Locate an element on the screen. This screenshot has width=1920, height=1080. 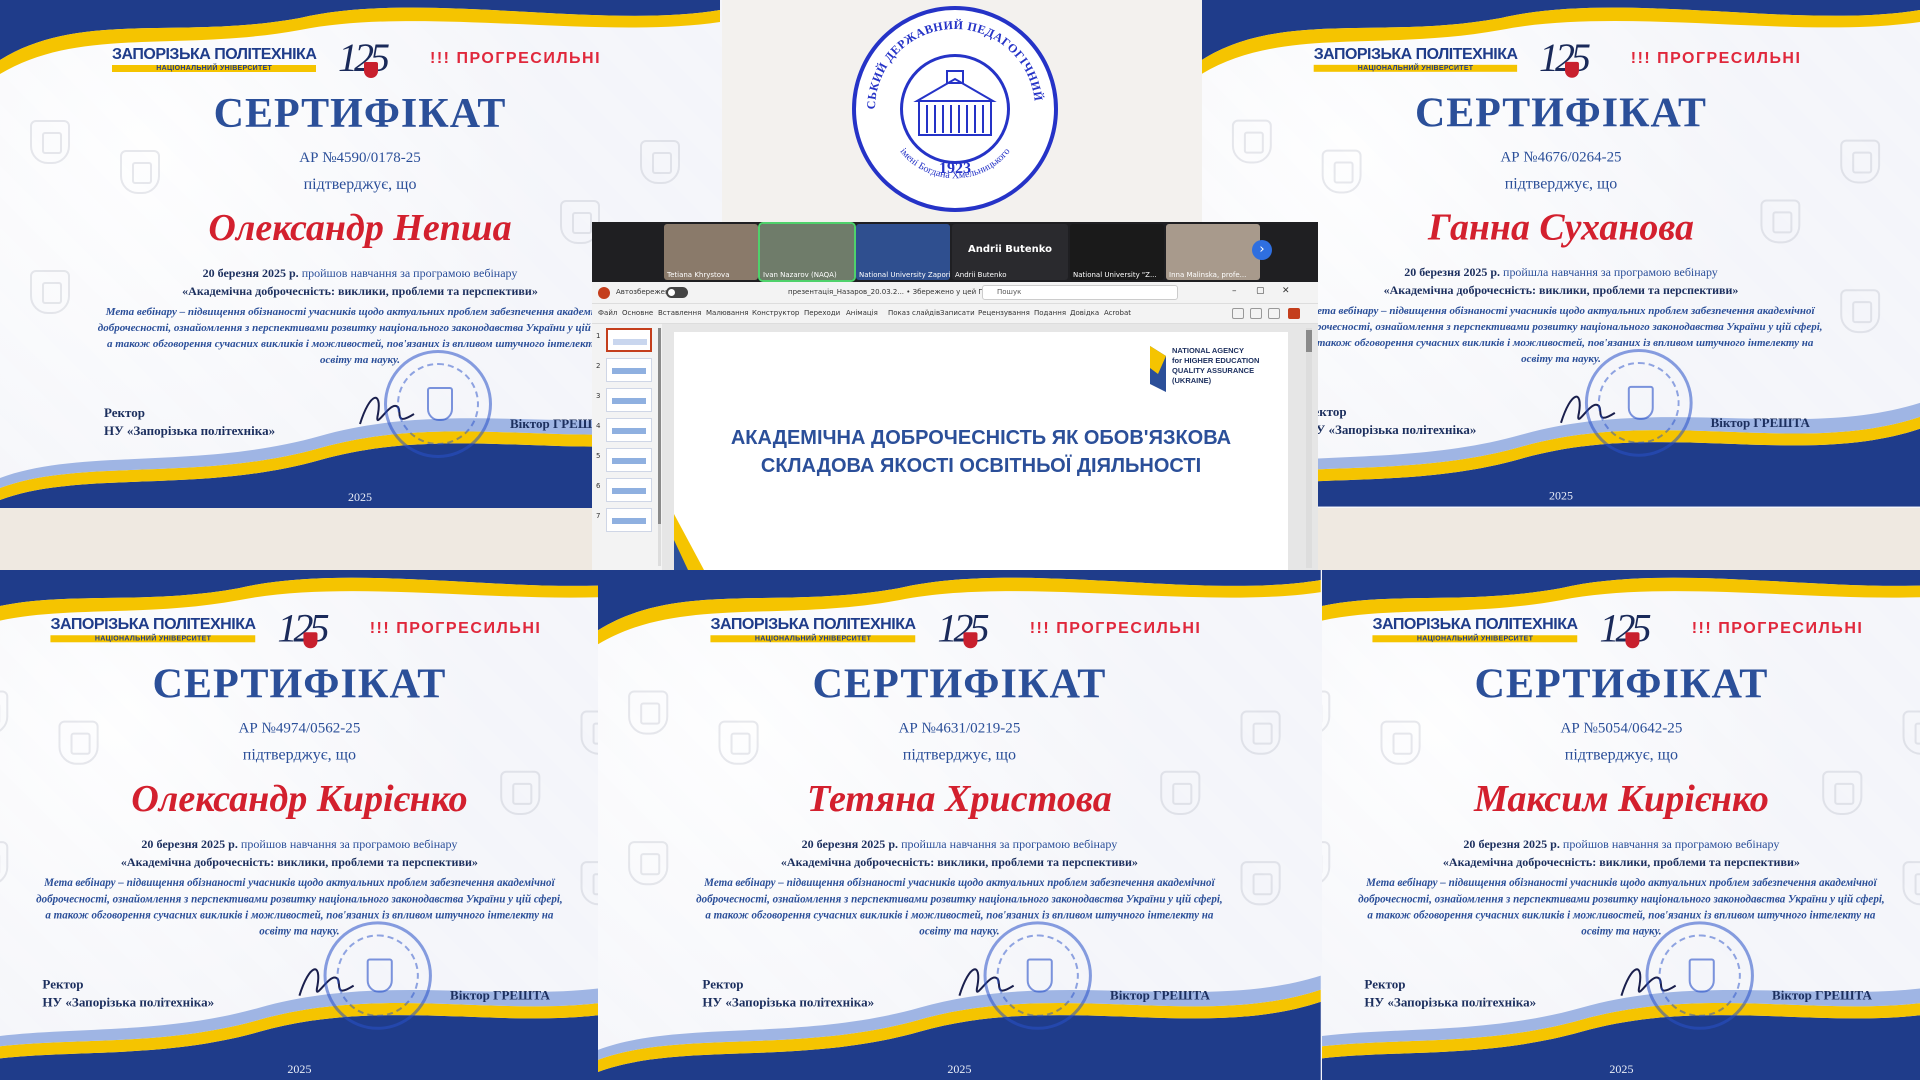
tab-review: Рецензування is located at coordinates (1004, 313).